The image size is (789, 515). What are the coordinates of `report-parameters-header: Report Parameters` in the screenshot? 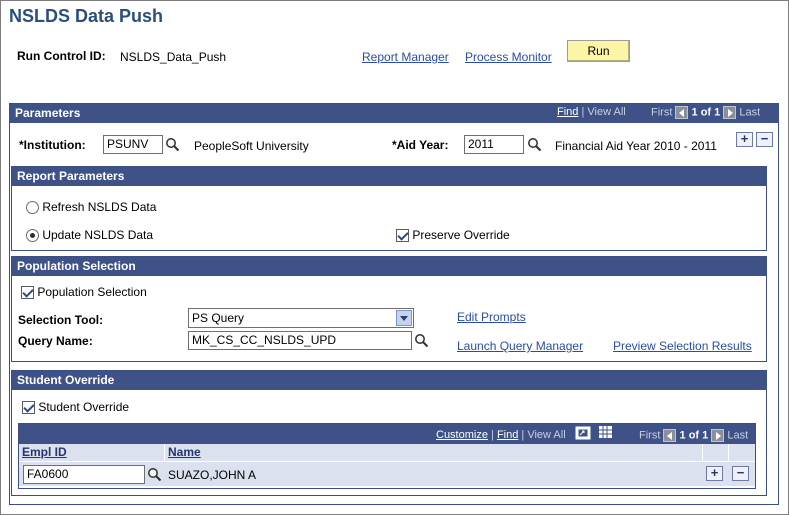 It's located at (389, 176).